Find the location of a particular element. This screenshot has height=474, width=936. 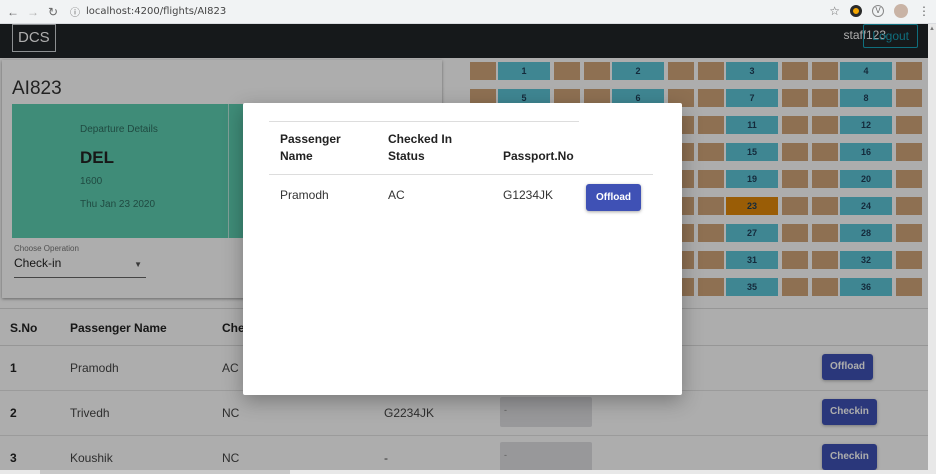

browser-actions: ☆ V ⋮ is located at coordinates (879, 11).